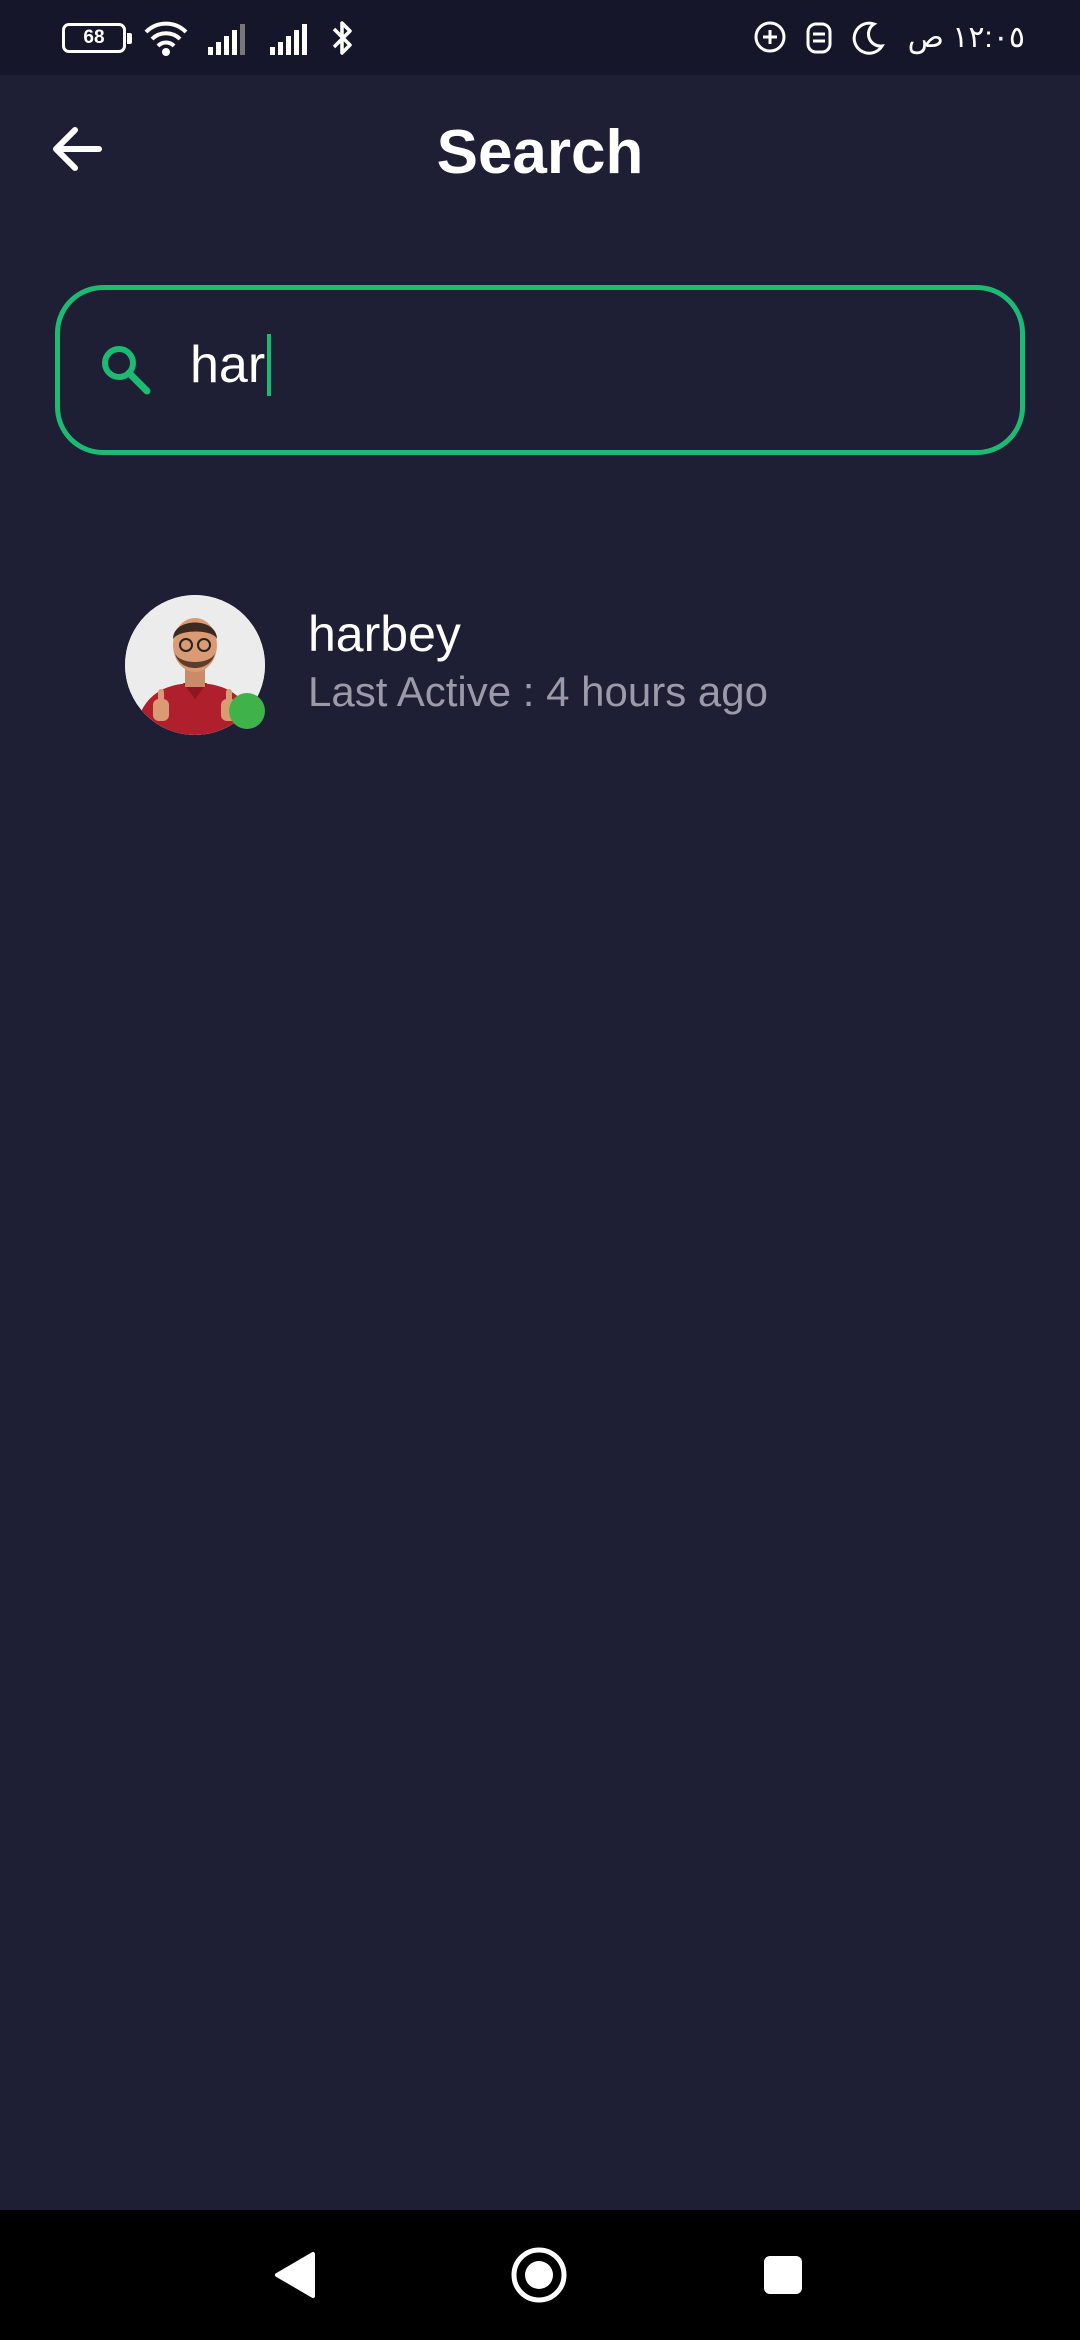 Image resolution: width=1080 pixels, height=2340 pixels. I want to click on nav-home-button, so click(539, 2275).